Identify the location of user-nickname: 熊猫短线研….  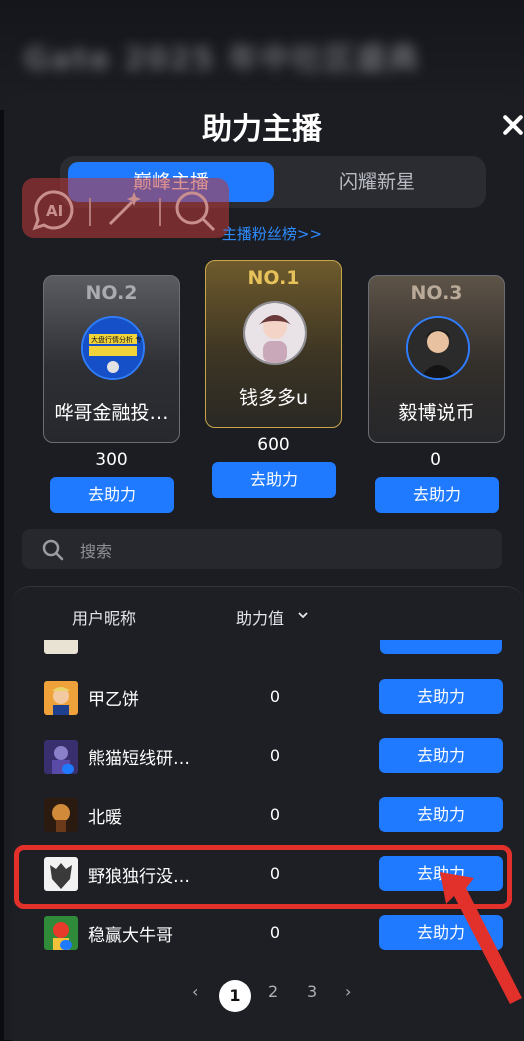
(139, 759).